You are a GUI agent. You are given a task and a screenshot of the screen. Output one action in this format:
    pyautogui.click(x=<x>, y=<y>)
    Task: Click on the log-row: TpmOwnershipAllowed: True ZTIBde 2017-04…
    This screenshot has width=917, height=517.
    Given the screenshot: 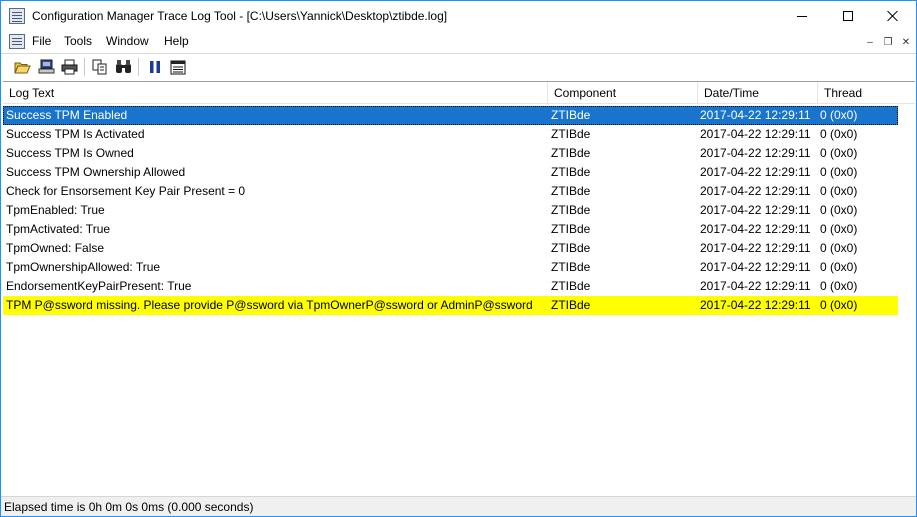 What is the action you would take?
    pyautogui.click(x=450, y=267)
    